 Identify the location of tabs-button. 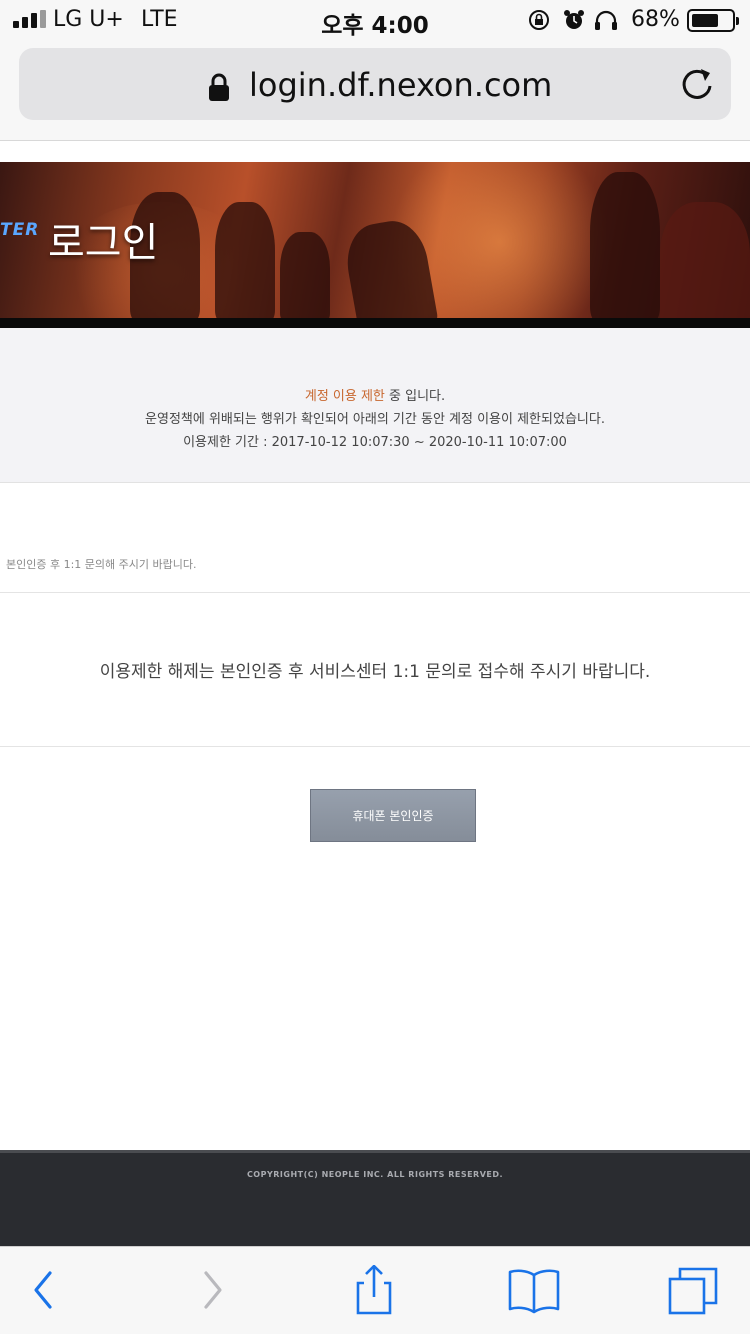
(694, 1290).